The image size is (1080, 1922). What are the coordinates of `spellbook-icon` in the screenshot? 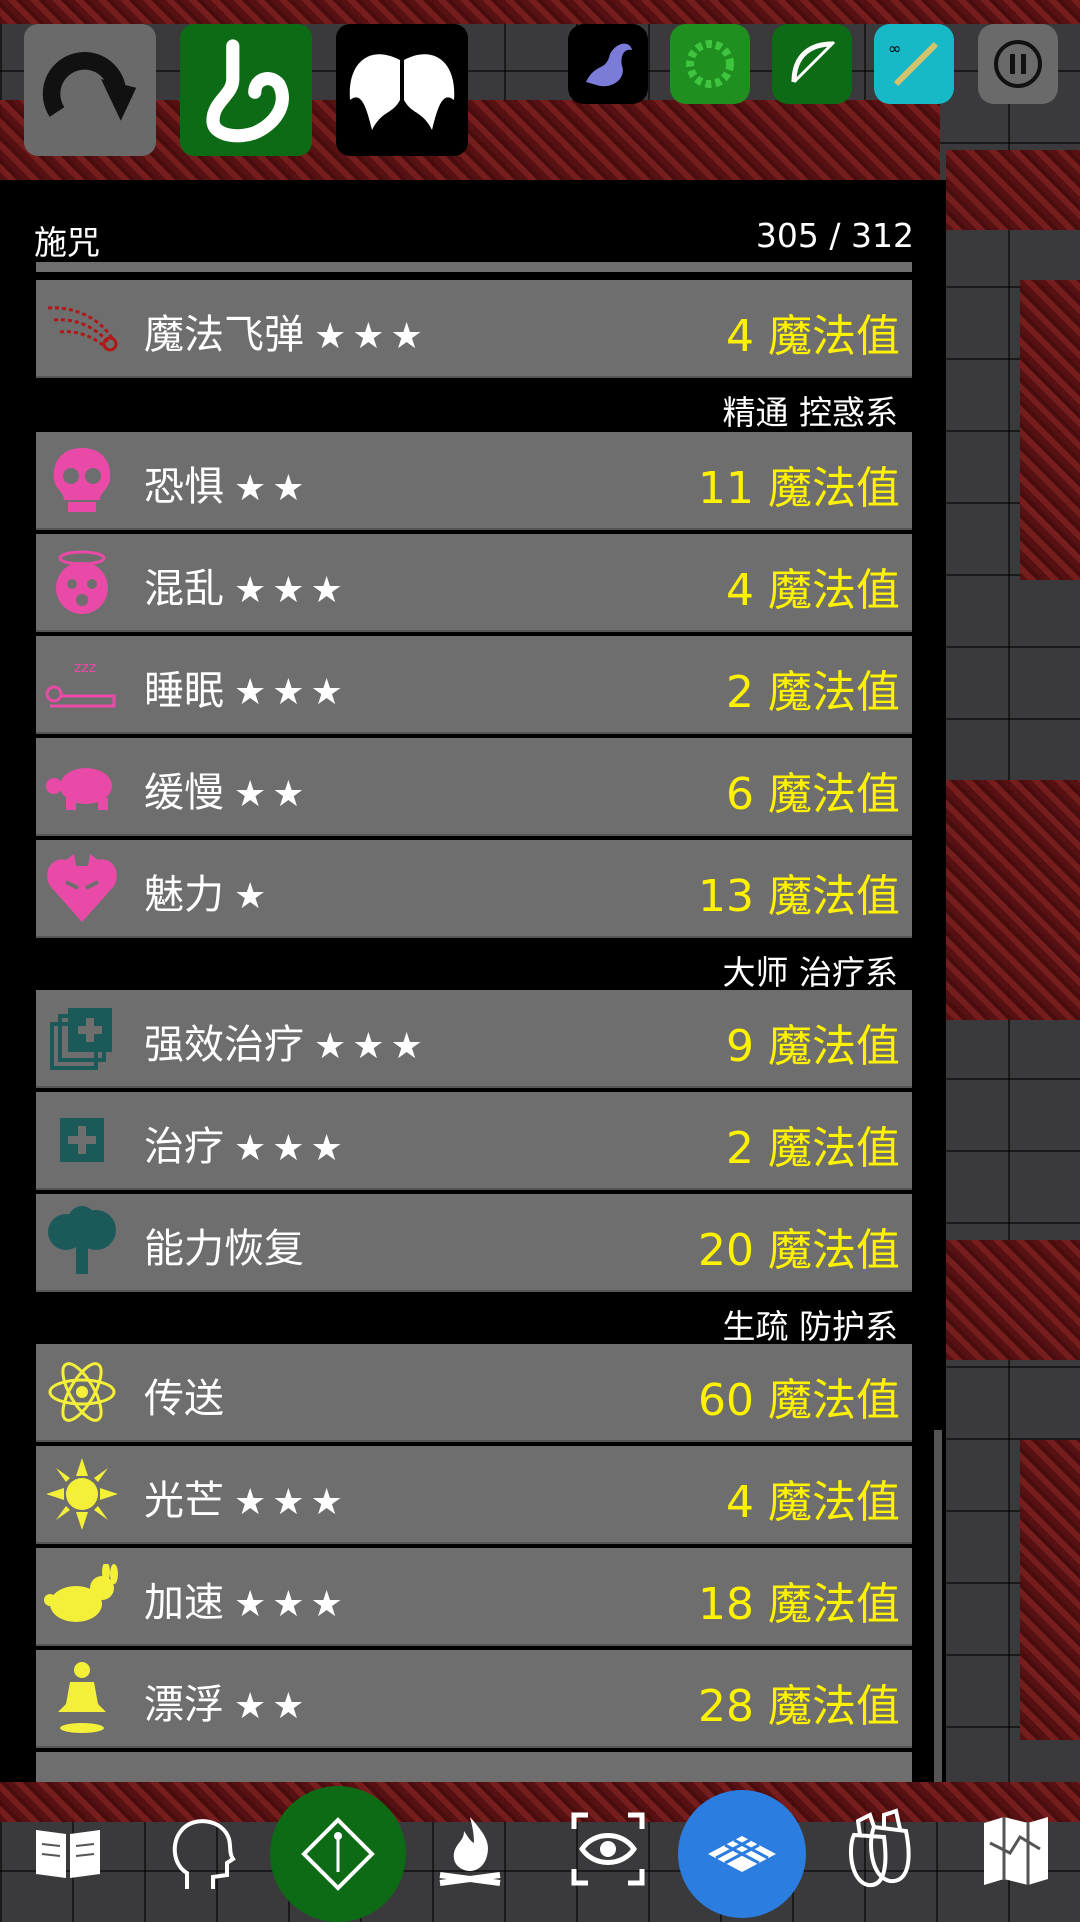 It's located at (68, 1854).